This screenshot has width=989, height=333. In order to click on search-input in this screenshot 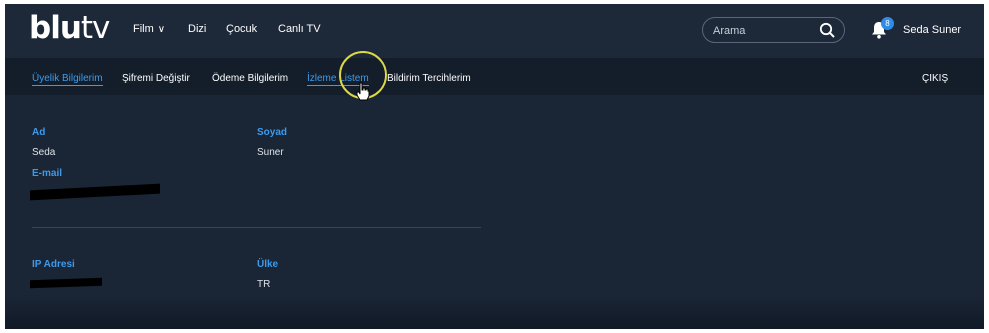, I will do `click(763, 30)`.